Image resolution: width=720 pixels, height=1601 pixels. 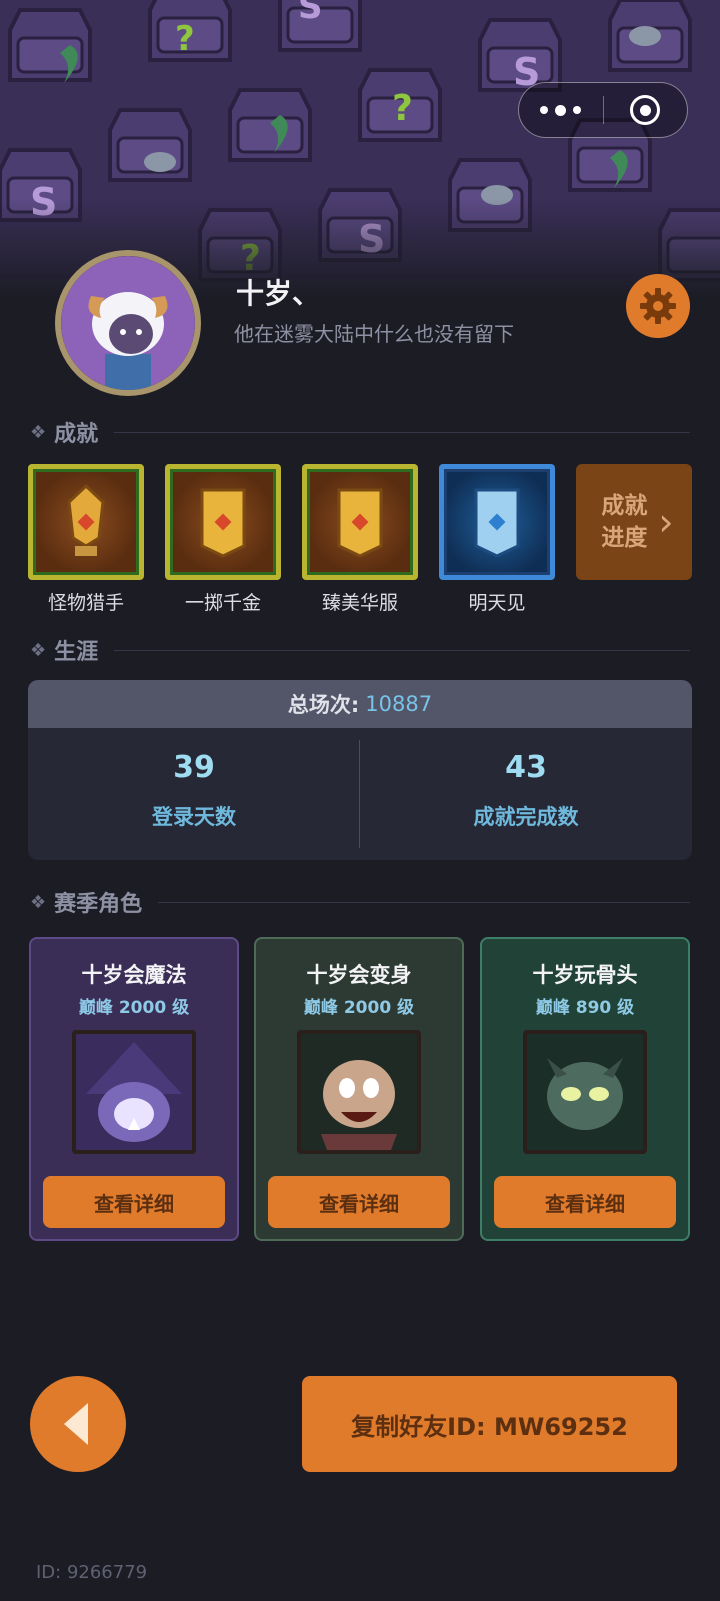 I want to click on achievement-label: 怪物猎手, so click(x=85, y=603).